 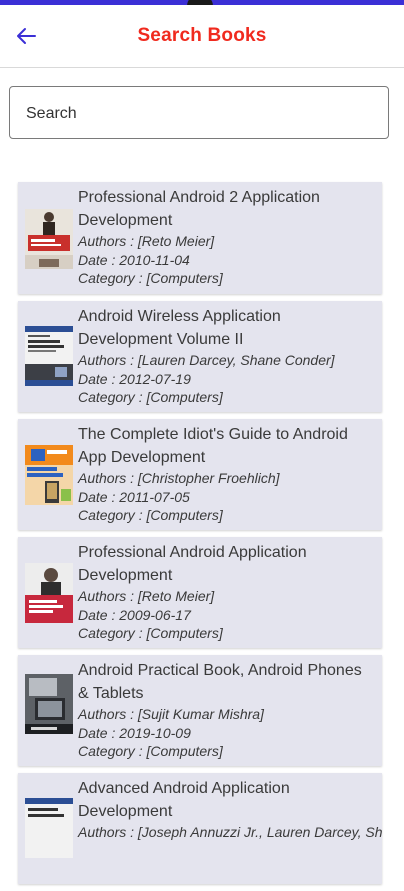 What do you see at coordinates (171, 714) in the screenshot?
I see `book-authors: Authors : [Sujit Kumar Mishra]` at bounding box center [171, 714].